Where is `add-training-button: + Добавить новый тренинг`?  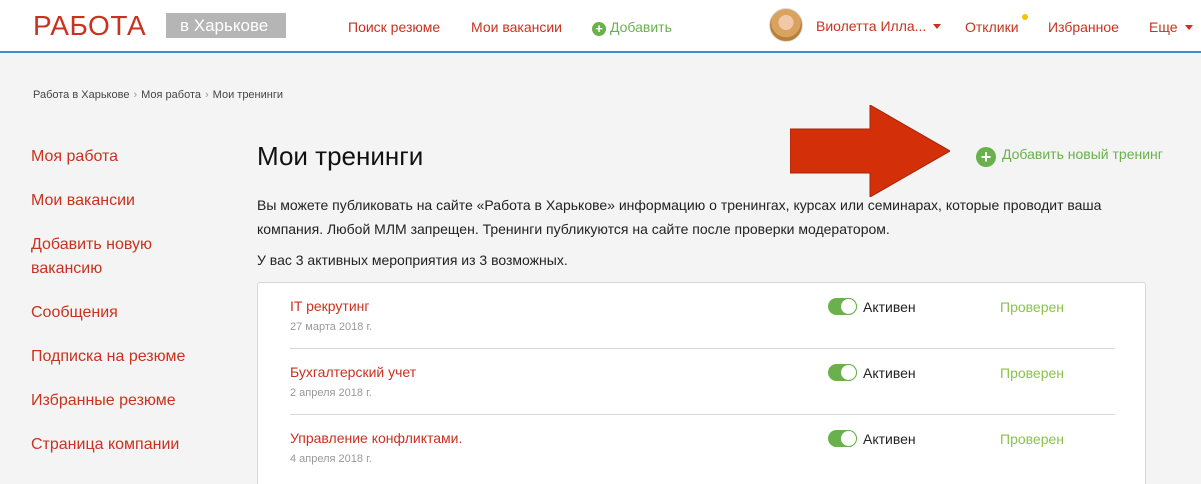 add-training-button: + Добавить новый тренинг is located at coordinates (1069, 156).